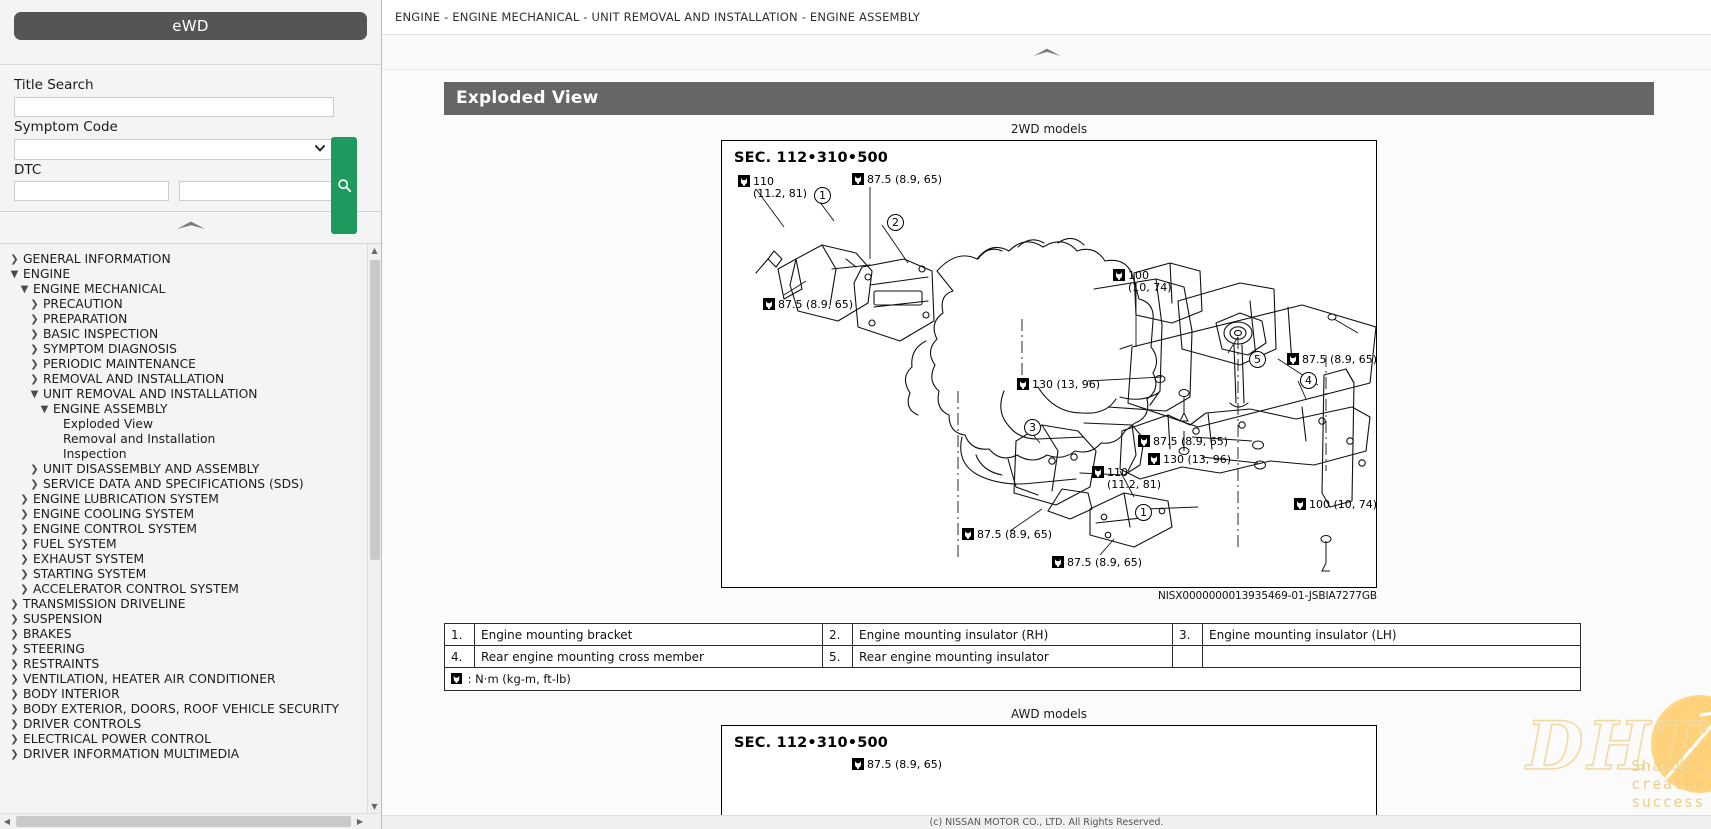 This screenshot has height=829, width=1711. Describe the element at coordinates (1012, 679) in the screenshot. I see `torque-note-cell: : N·m (kg-m, ft-lb)` at that location.